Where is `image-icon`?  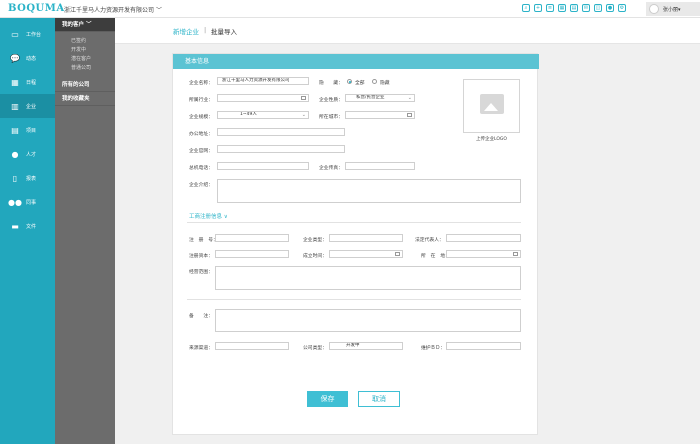 image-icon is located at coordinates (492, 104).